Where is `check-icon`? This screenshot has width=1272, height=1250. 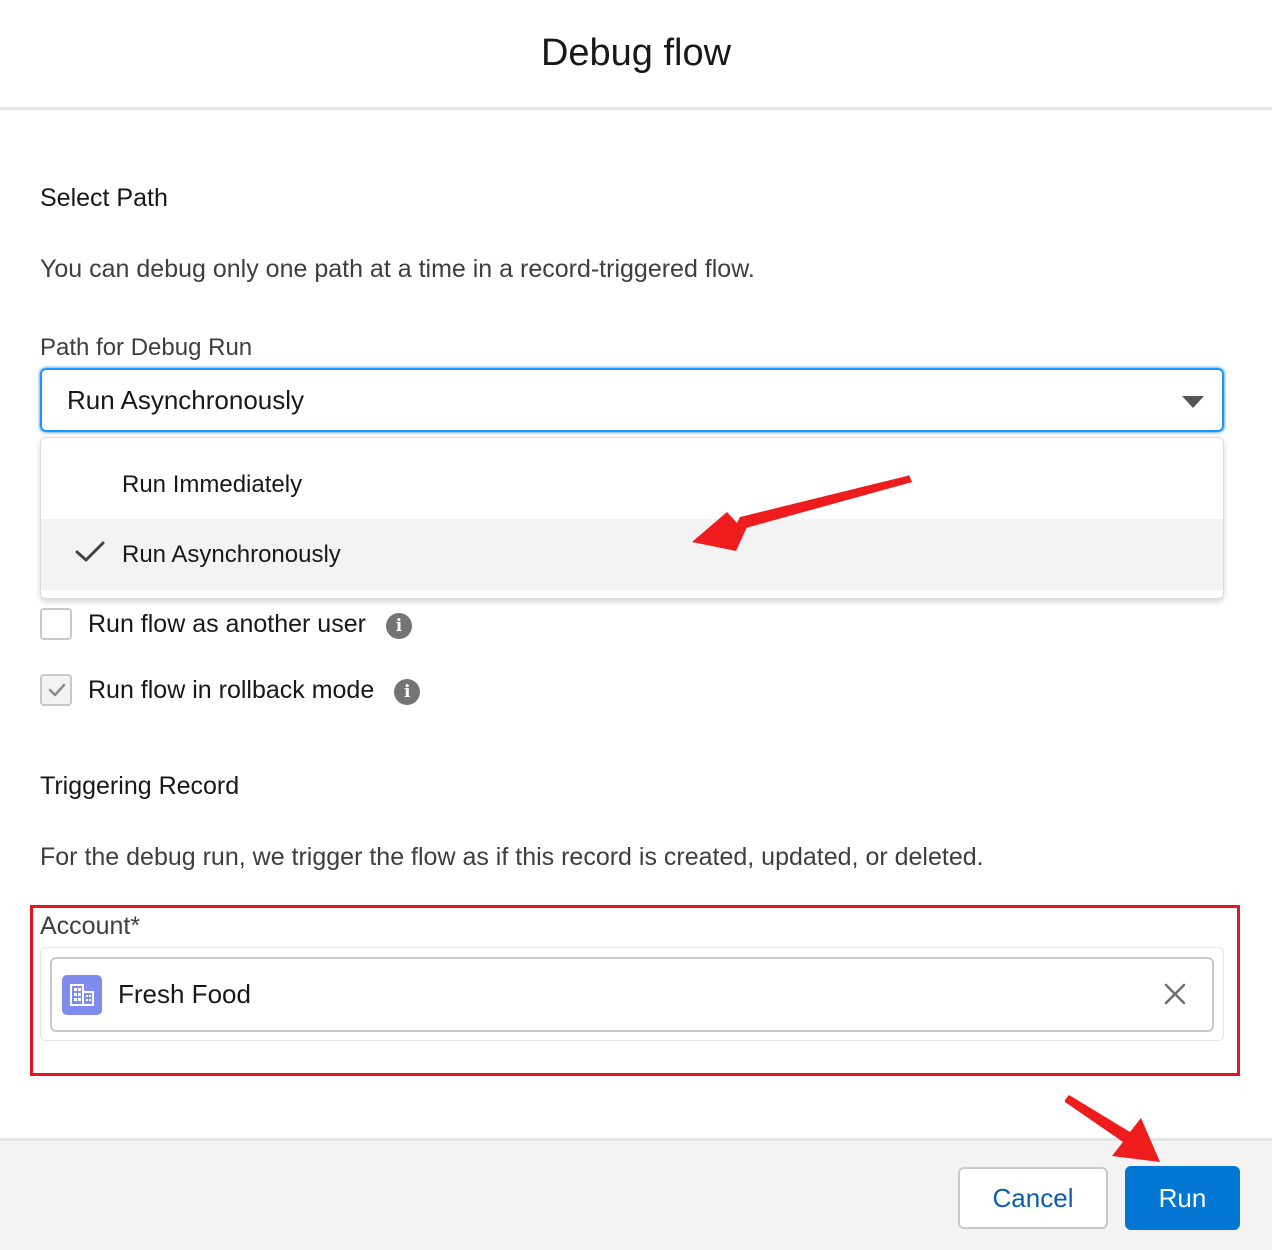 check-icon is located at coordinates (90, 551).